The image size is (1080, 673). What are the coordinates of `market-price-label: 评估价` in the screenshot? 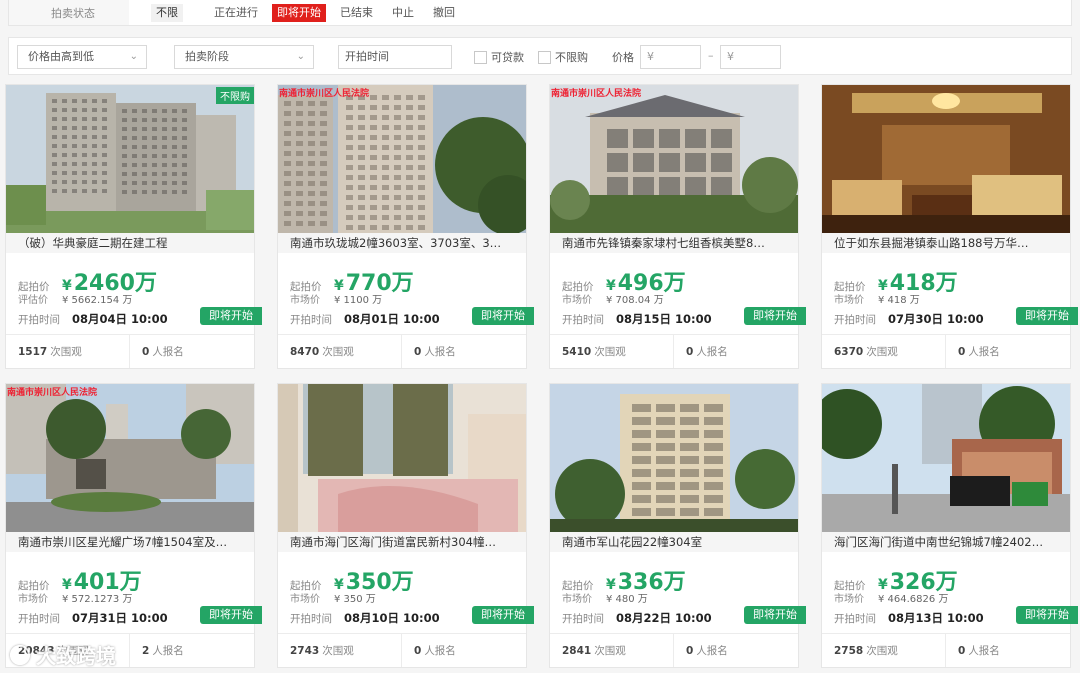 It's located at (33, 300).